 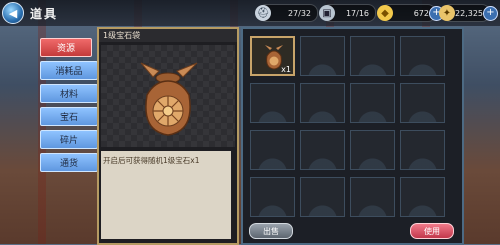 I want to click on title-area: ◀ 道具, so click(x=50, y=13).